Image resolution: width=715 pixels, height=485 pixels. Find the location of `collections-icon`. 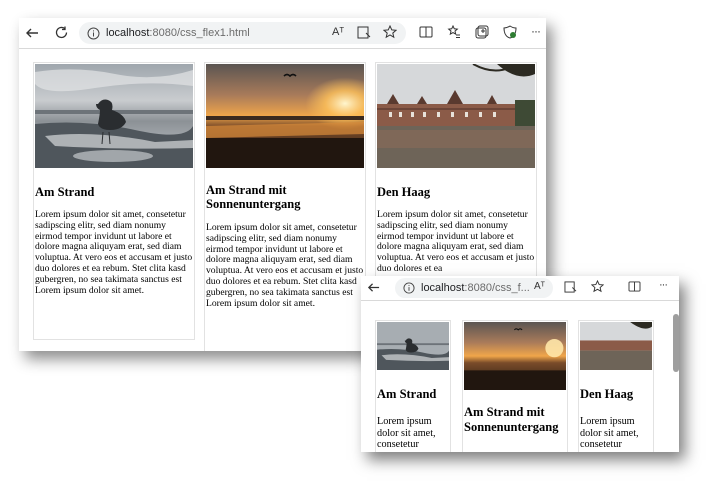

collections-icon is located at coordinates (482, 32).